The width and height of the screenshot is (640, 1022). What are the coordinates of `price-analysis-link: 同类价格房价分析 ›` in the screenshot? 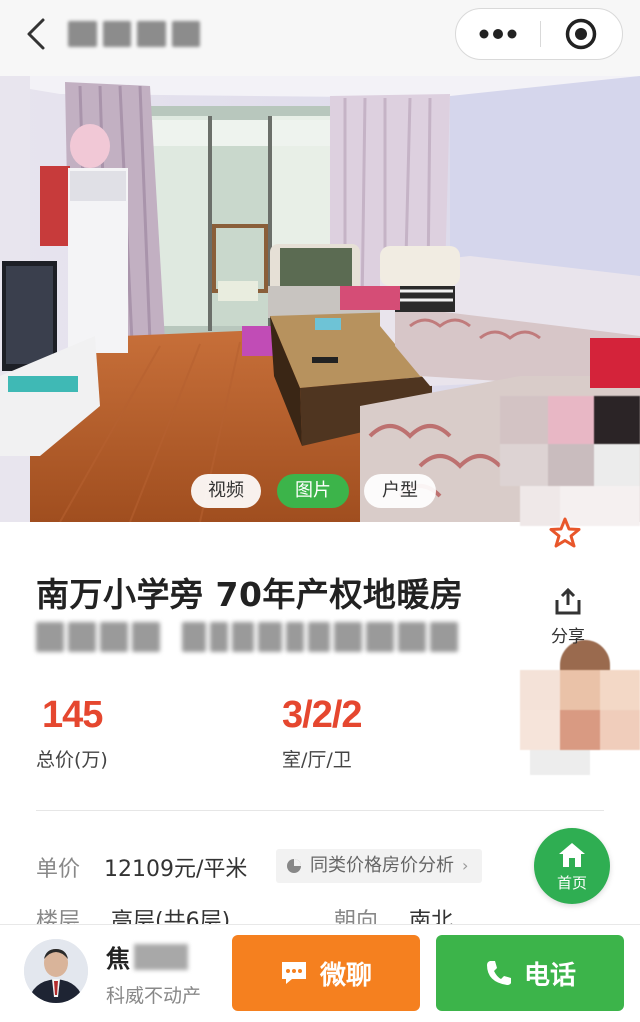 It's located at (379, 866).